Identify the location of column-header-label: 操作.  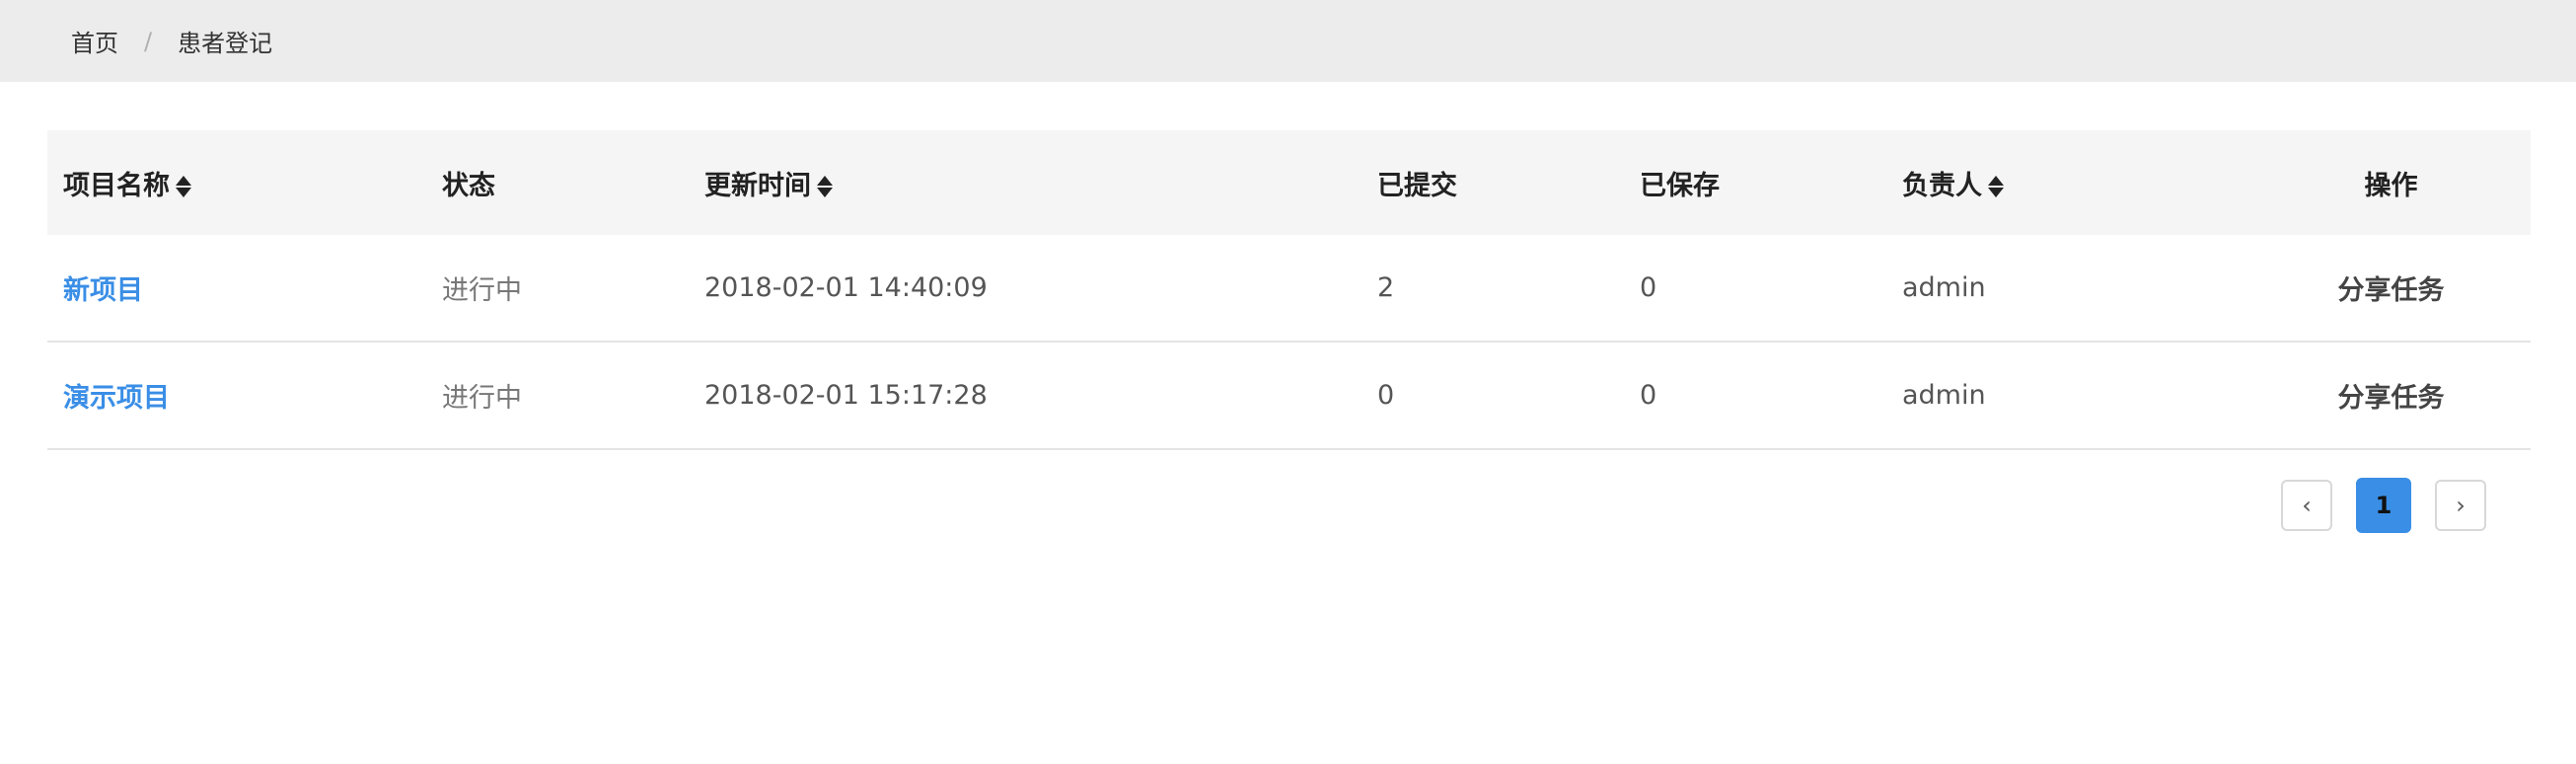
(2391, 185).